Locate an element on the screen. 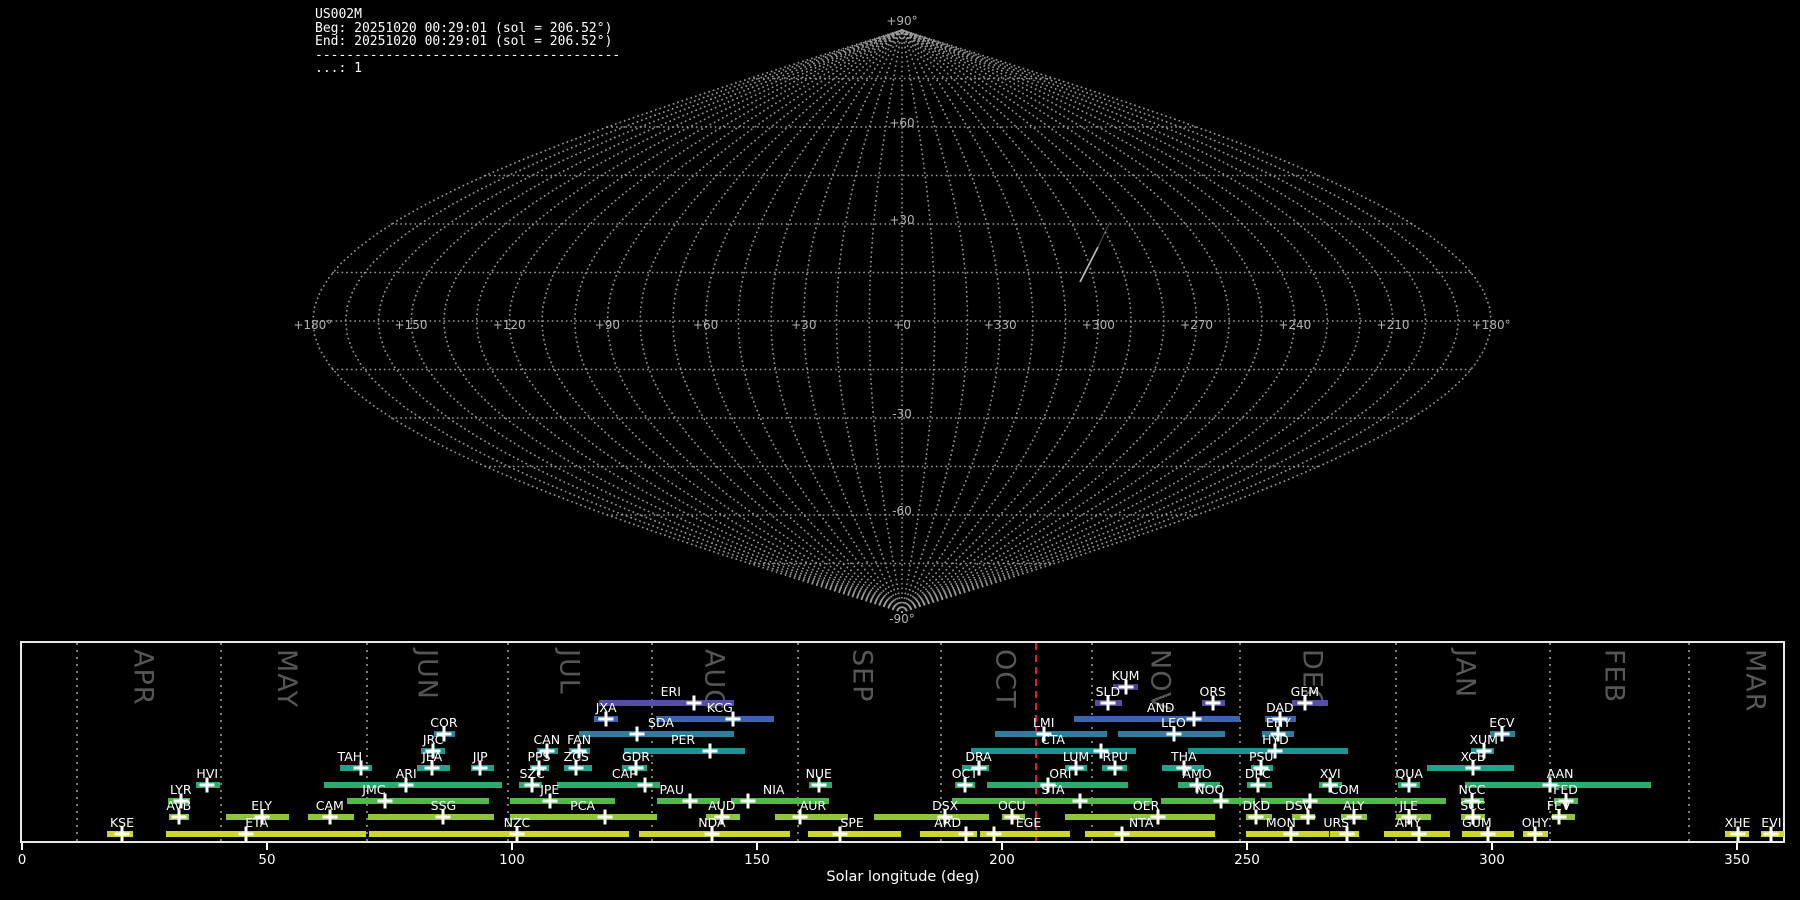 The image size is (1800, 900). x-axis-tick-label: 300 is located at coordinates (1492, 860).